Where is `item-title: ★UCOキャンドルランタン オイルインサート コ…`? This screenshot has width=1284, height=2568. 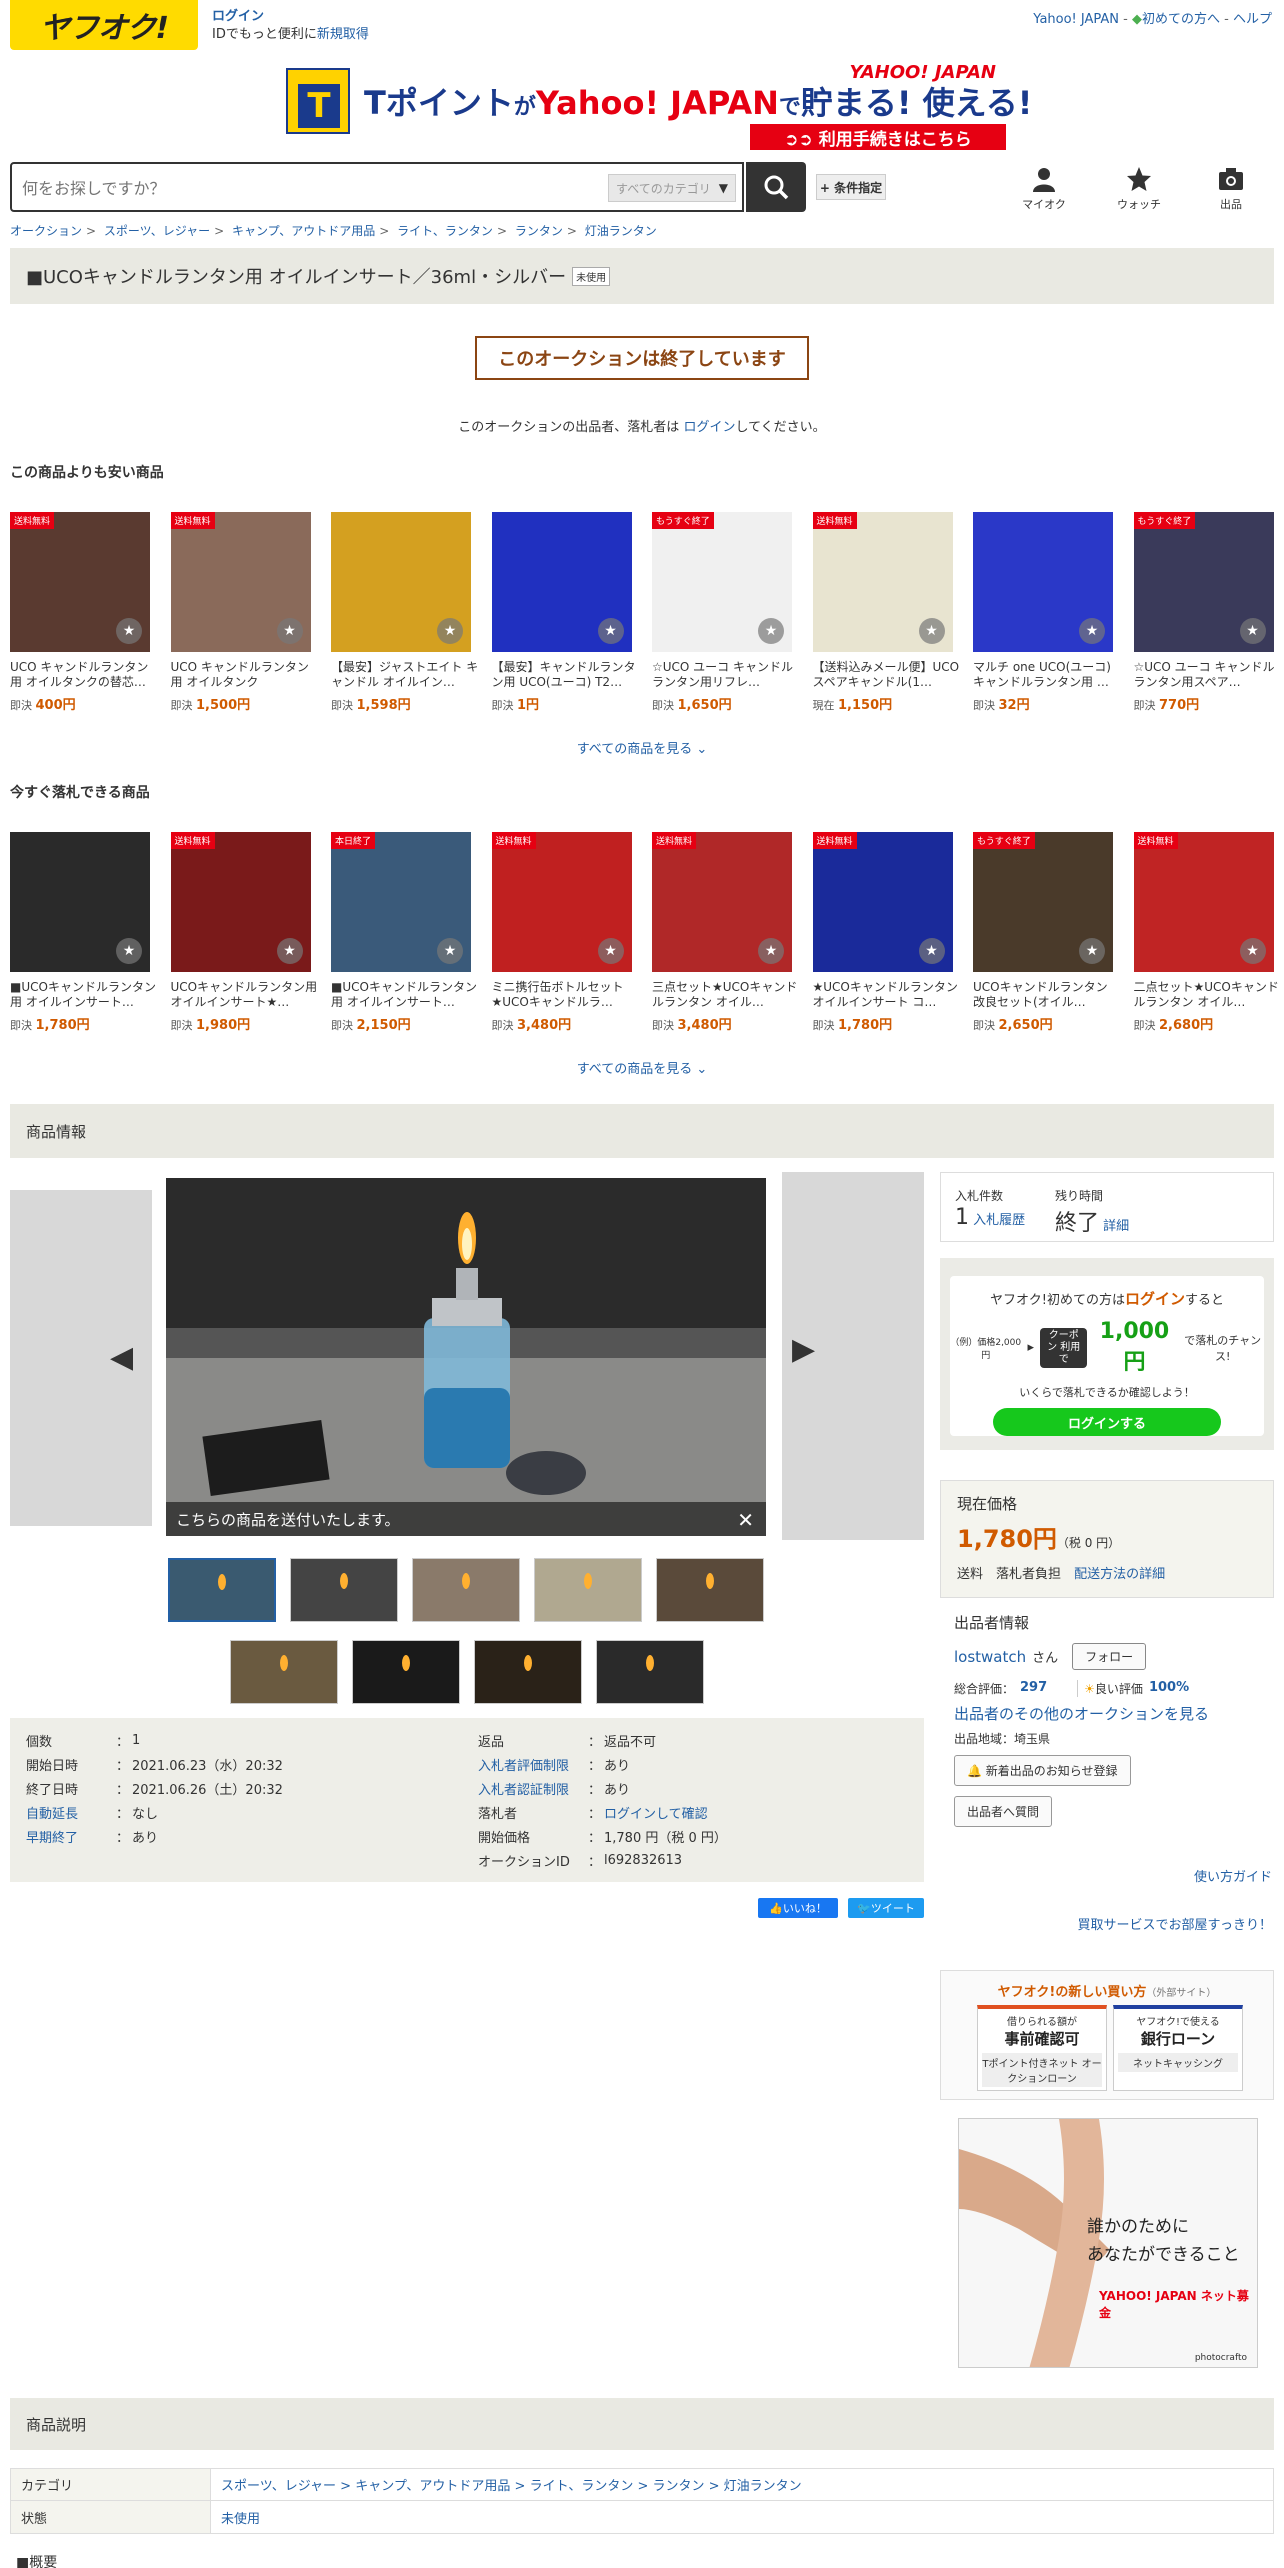
item-title: ★UCOキャンドルランタン オイルインサート コ… is located at coordinates (887, 995).